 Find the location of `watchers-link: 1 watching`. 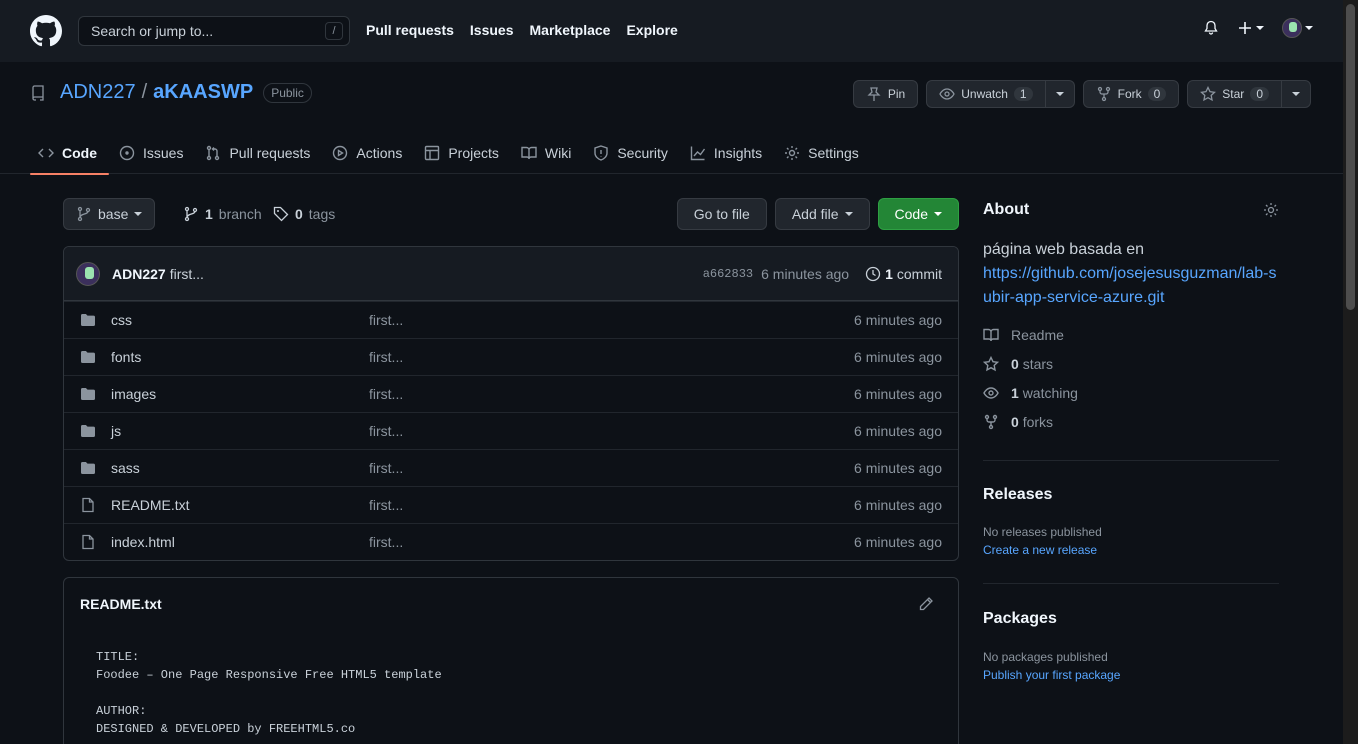

watchers-link: 1 watching is located at coordinates (1030, 393).